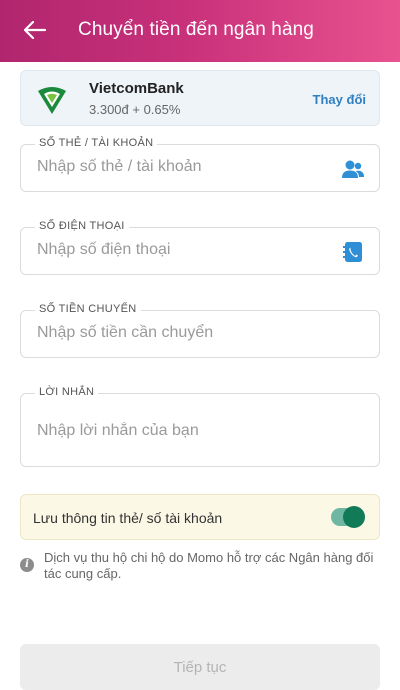  What do you see at coordinates (196, 29) in the screenshot?
I see `page-title: Chuyển tiền đến ngân hàng` at bounding box center [196, 29].